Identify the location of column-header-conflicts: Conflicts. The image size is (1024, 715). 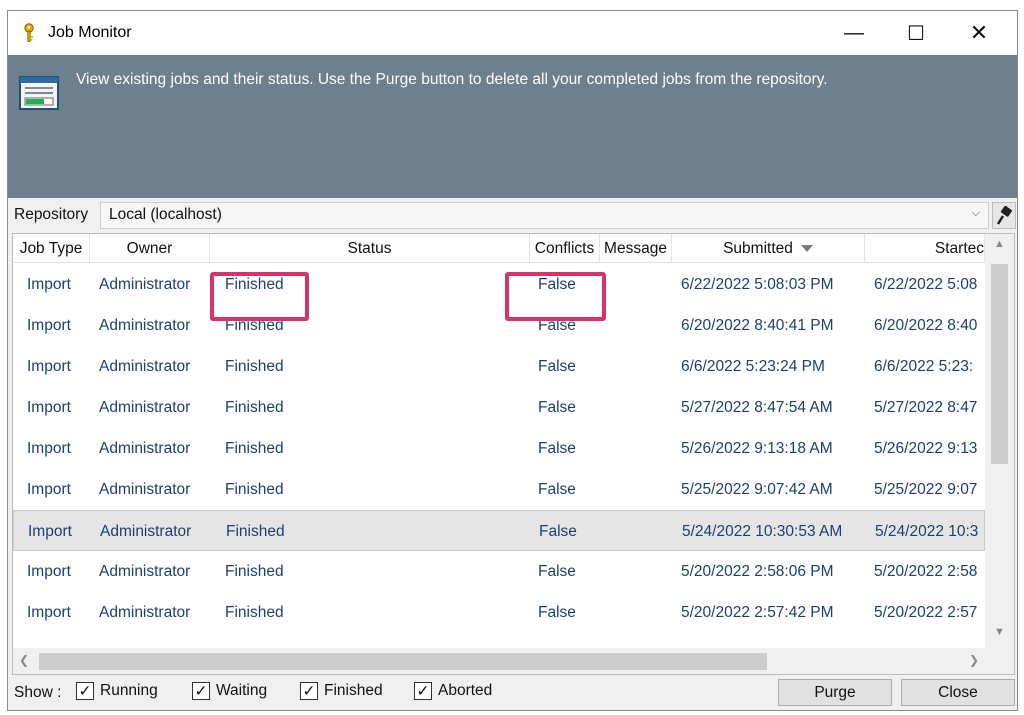
(565, 248).